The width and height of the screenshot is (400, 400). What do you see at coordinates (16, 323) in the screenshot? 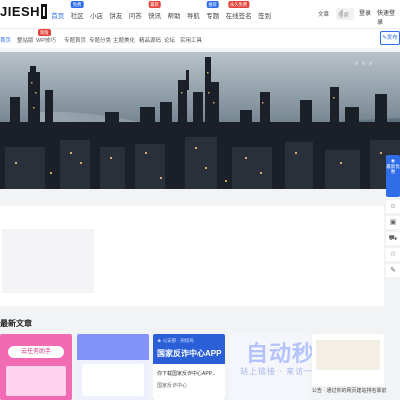
I see `section-title: 最新文章` at bounding box center [16, 323].